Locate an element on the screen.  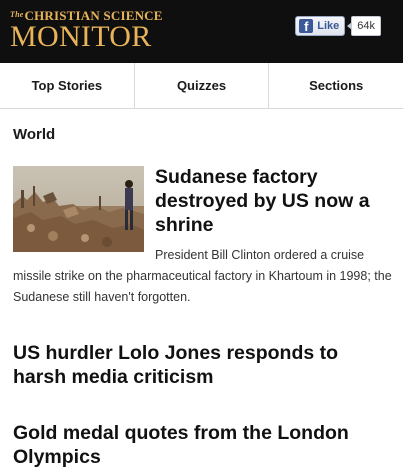
nav-quizzes: Quizzes is located at coordinates (202, 85).